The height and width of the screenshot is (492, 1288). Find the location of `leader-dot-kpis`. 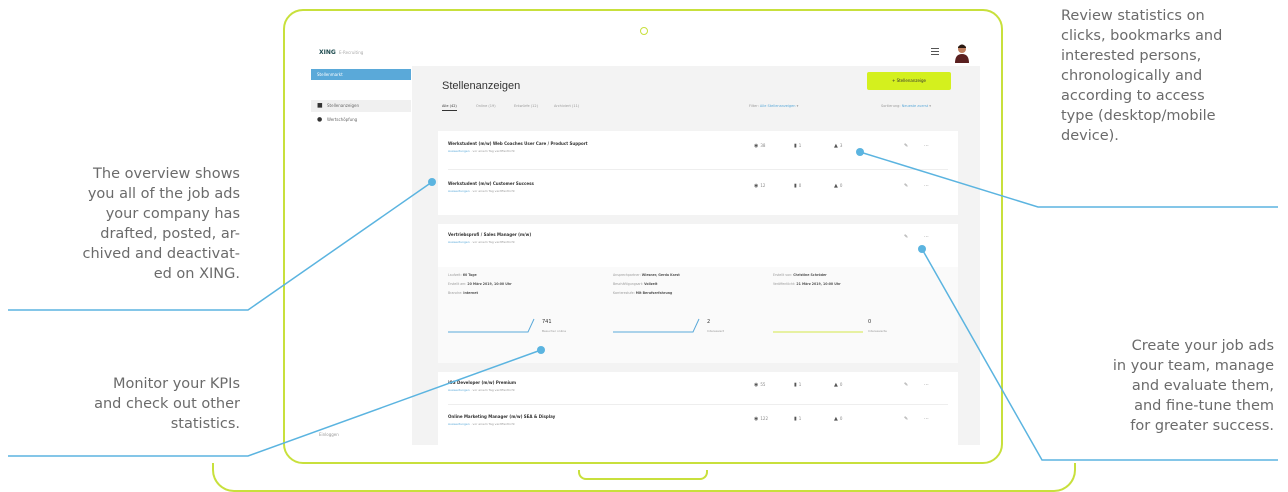

leader-dot-kpis is located at coordinates (541, 350).